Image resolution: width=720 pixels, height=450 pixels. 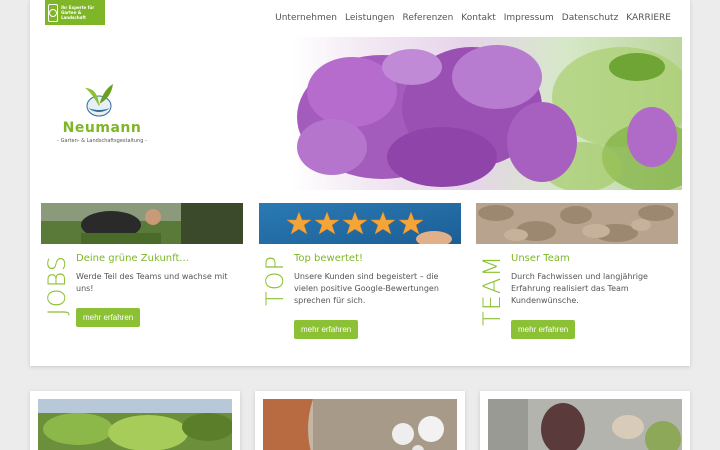 I want to click on brand-name: Neumann, so click(x=102, y=128).